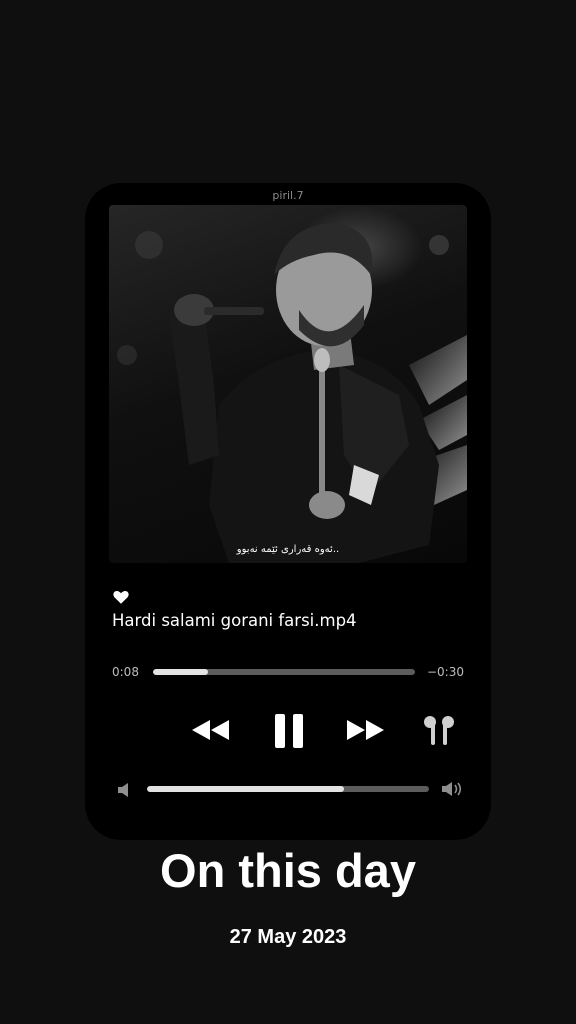 The width and height of the screenshot is (576, 1024). I want to click on volume-slider, so click(288, 789).